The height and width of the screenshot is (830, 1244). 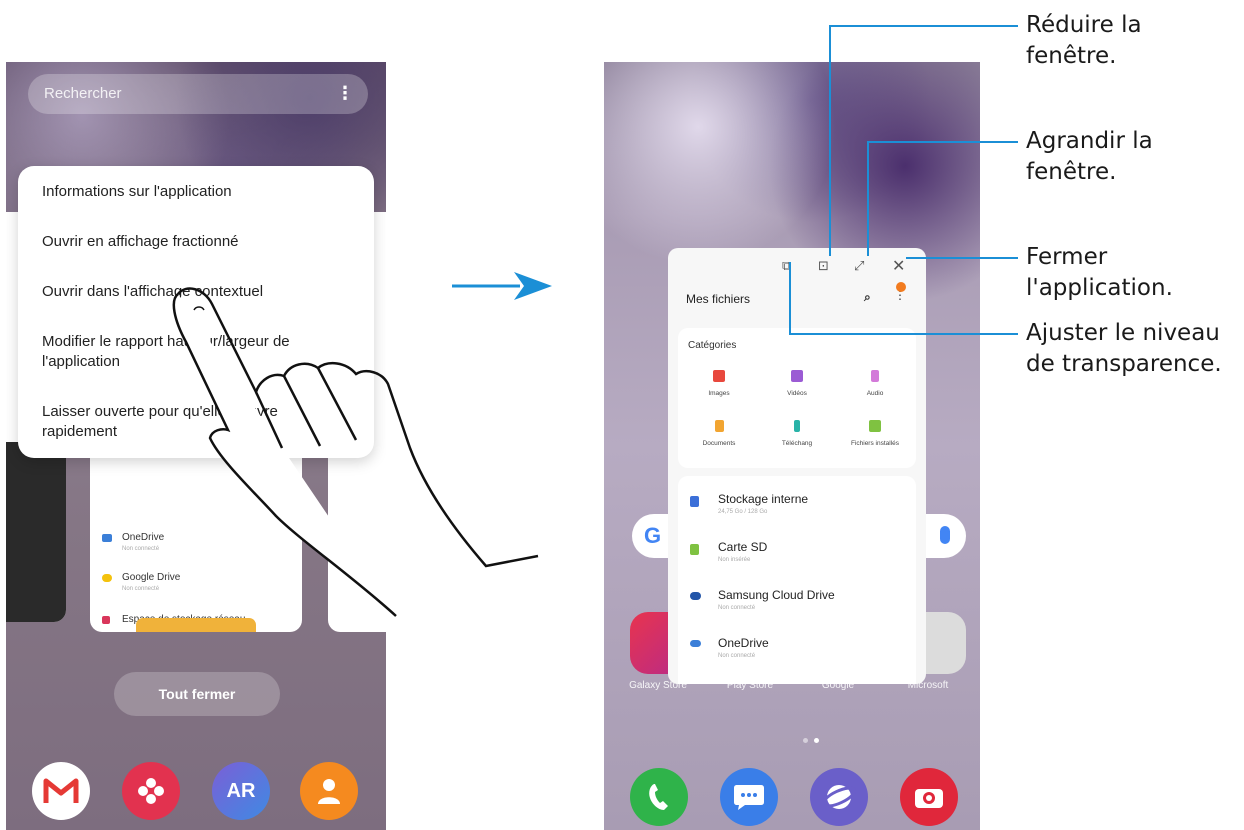 I want to click on callout-minimize-text: Réduire la fenêtre., so click(x=1084, y=40).